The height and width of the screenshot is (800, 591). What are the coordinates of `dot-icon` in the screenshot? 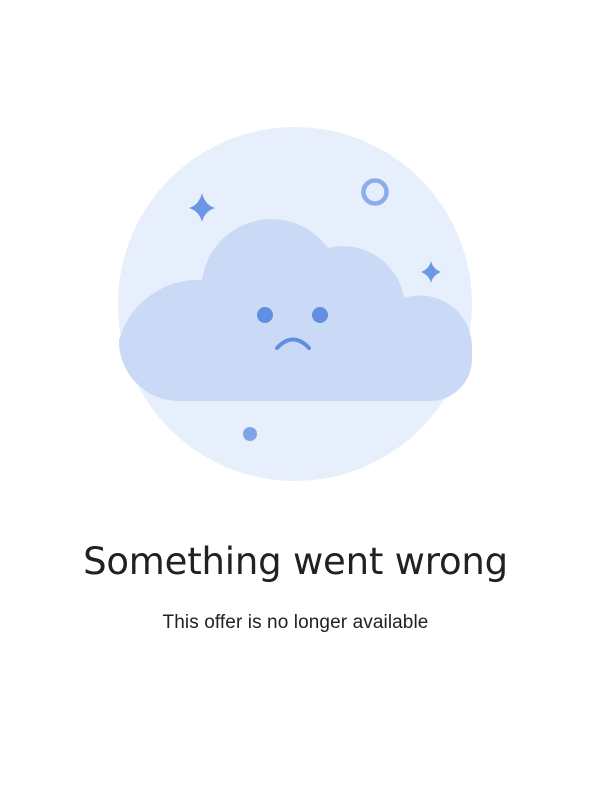 It's located at (250, 434).